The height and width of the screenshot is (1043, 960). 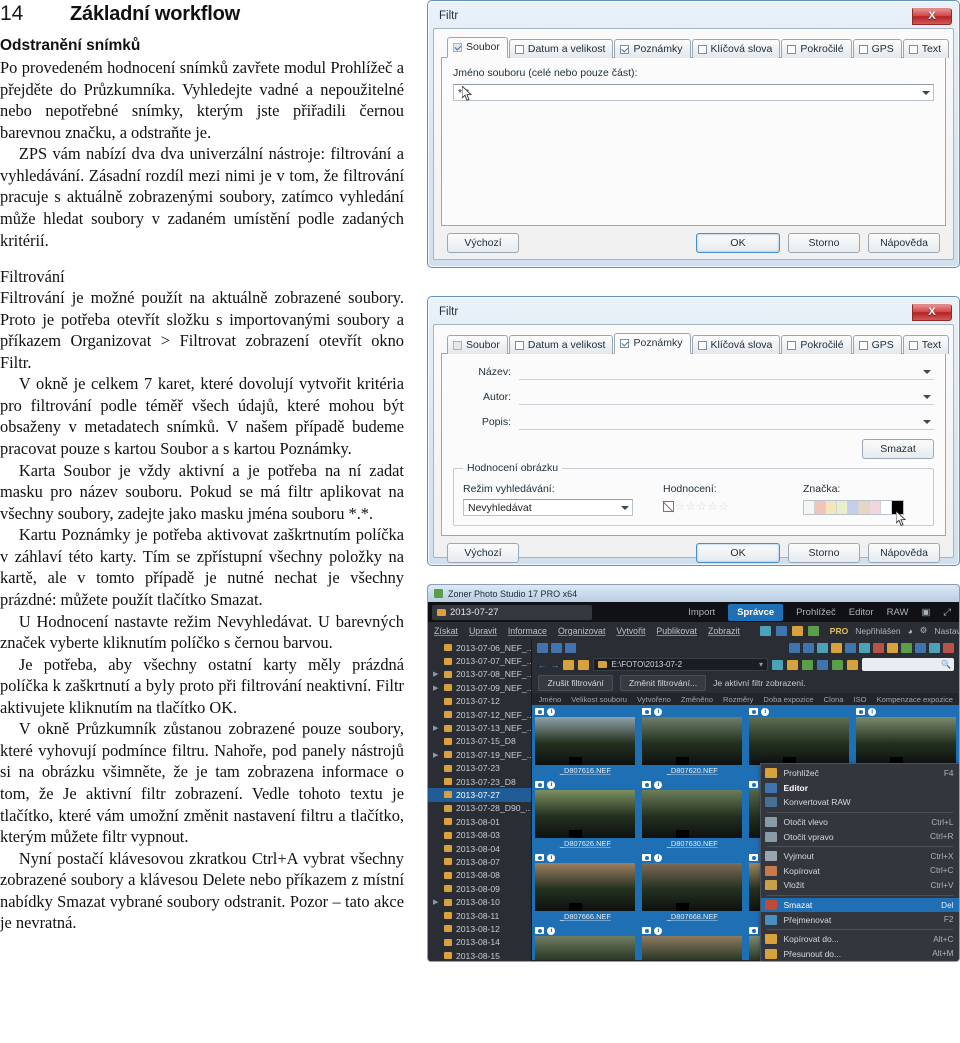 I want to click on column-header: Doba expozice, so click(x=788, y=699).